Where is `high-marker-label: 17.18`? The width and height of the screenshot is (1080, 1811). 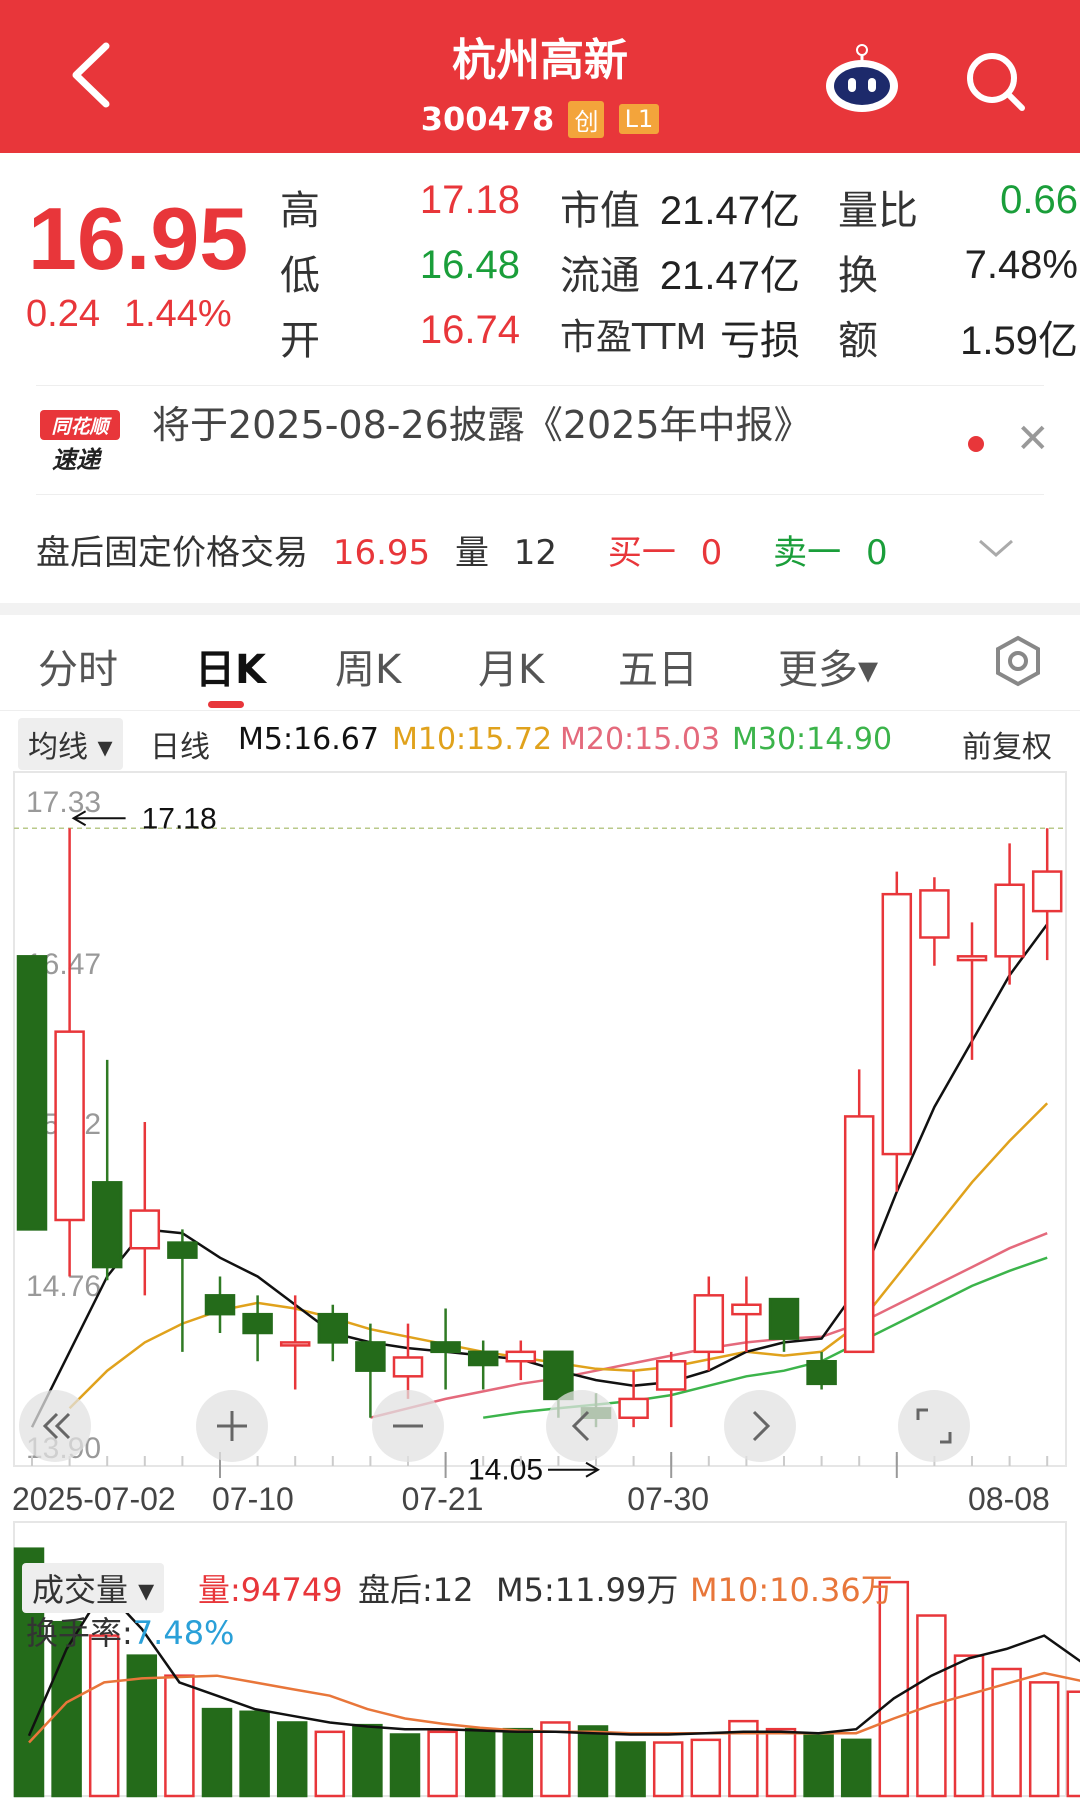 high-marker-label: 17.18 is located at coordinates (179, 818).